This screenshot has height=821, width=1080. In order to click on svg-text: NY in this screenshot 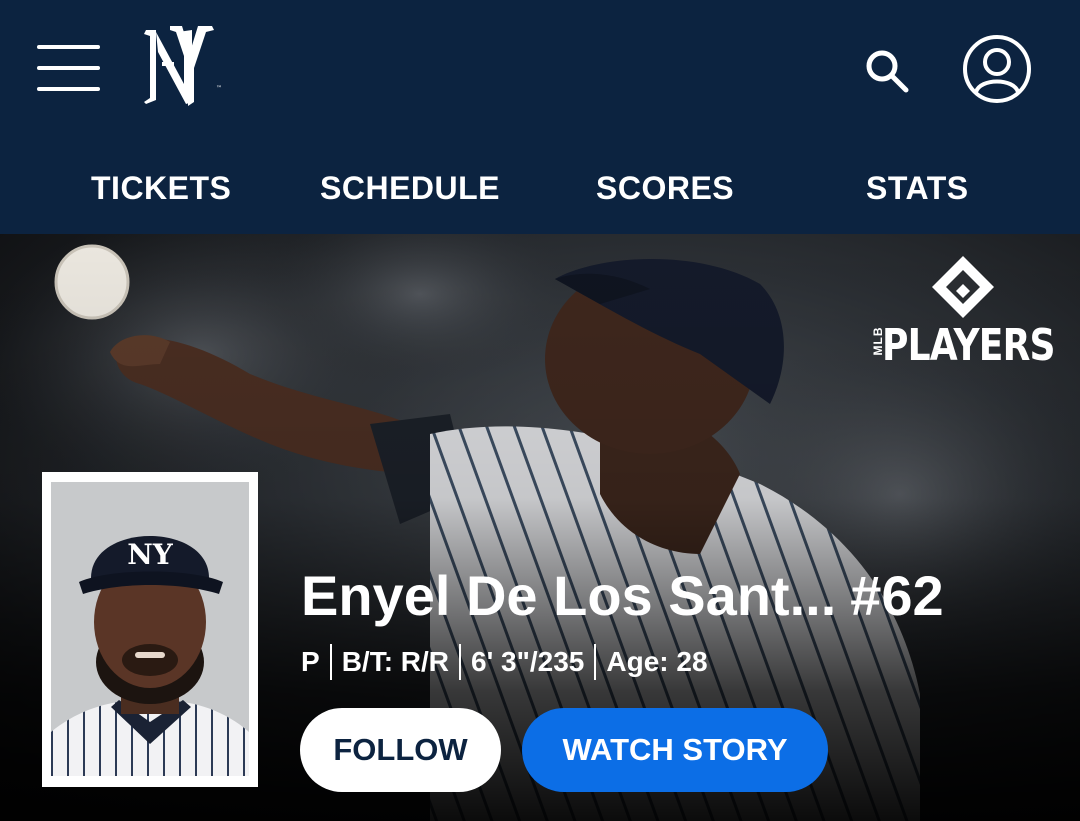, I will do `click(150, 554)`.